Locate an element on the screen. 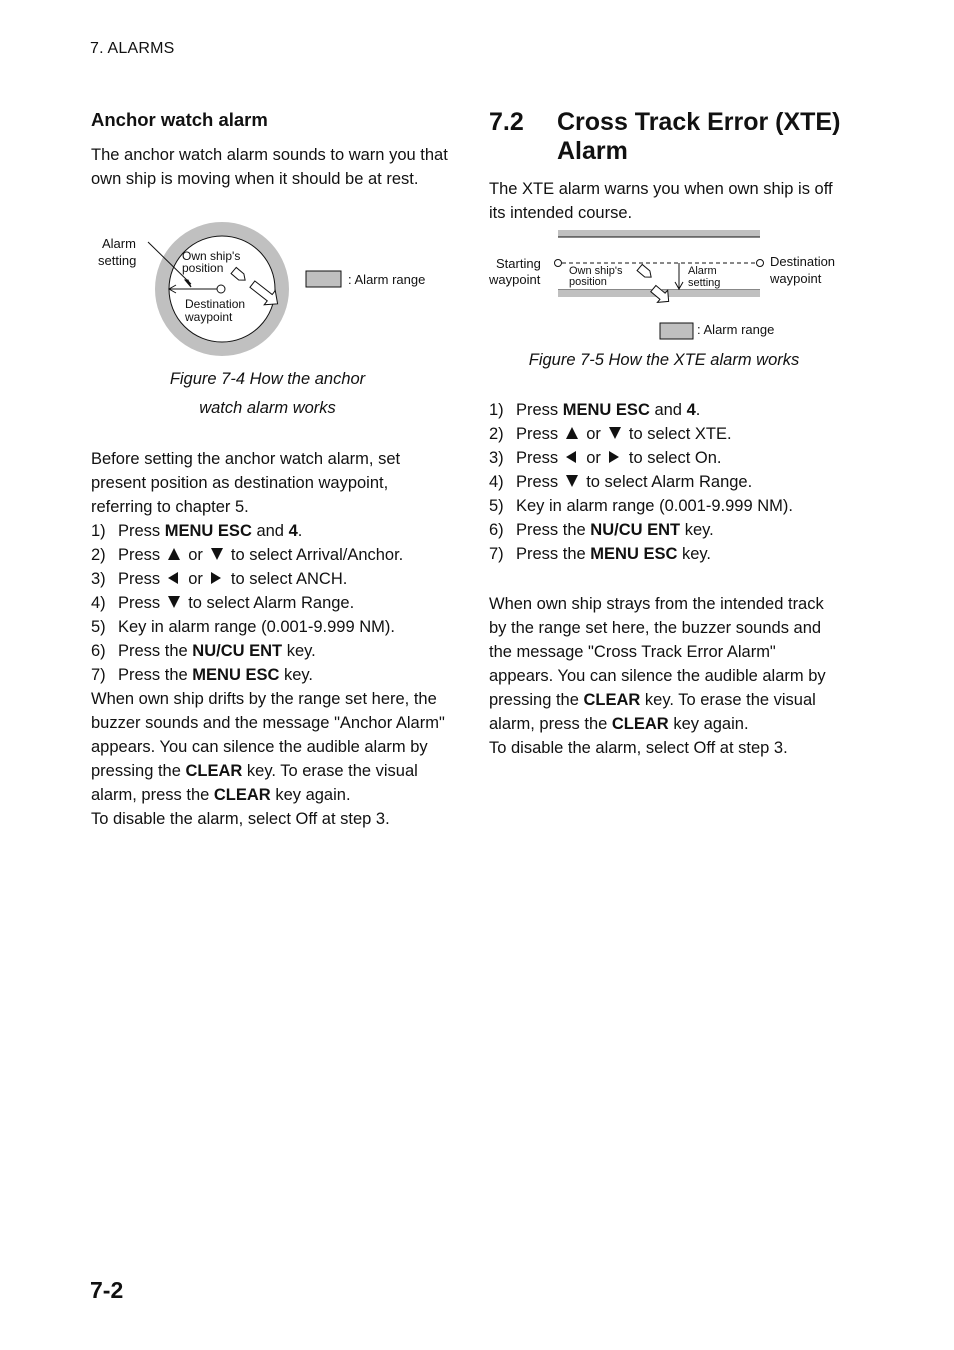 The height and width of the screenshot is (1350, 954). page-number: 7-2 is located at coordinates (107, 1290).